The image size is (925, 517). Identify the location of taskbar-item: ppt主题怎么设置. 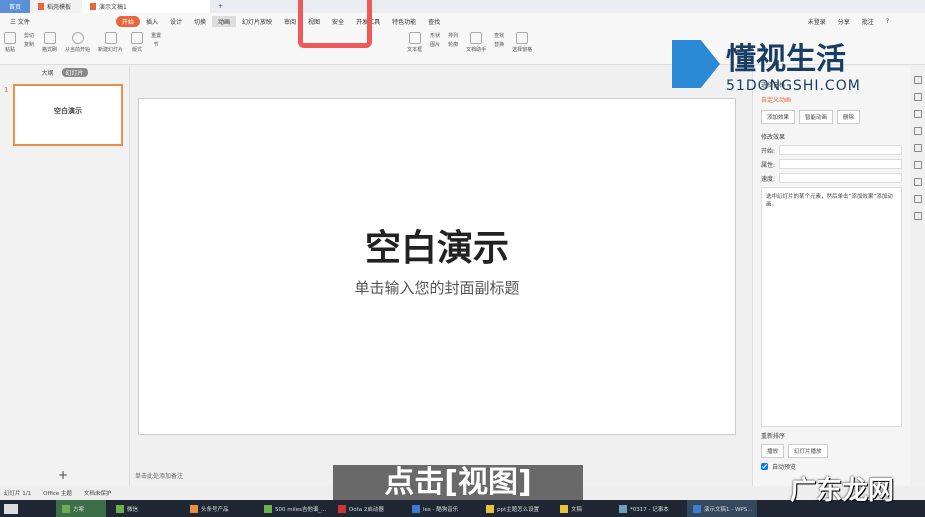
(515, 508).